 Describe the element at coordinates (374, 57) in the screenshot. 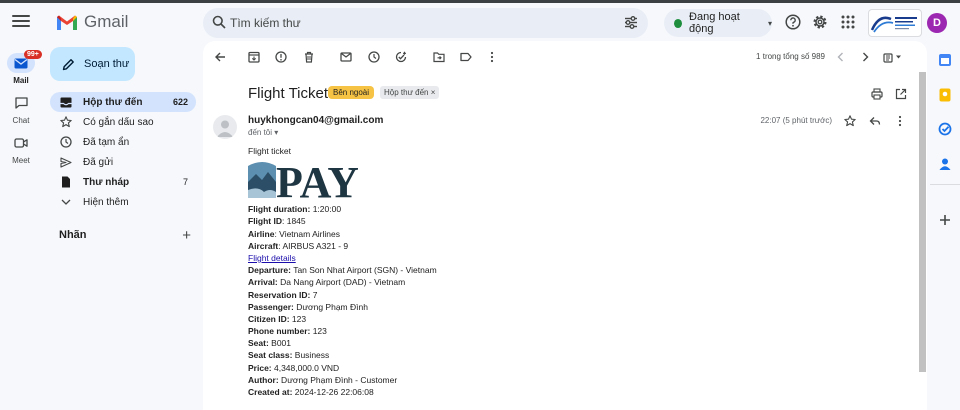

I see `snooze-clock-icon` at that location.